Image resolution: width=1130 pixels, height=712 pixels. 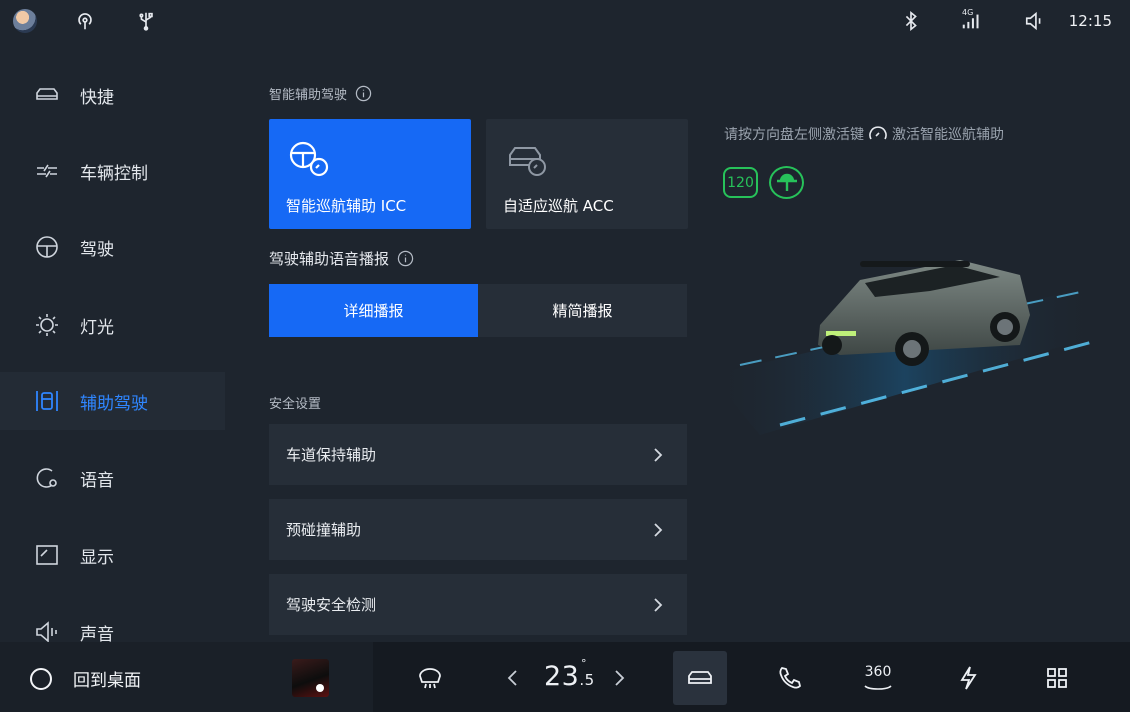 What do you see at coordinates (968, 678) in the screenshot?
I see `energy-icon` at bounding box center [968, 678].